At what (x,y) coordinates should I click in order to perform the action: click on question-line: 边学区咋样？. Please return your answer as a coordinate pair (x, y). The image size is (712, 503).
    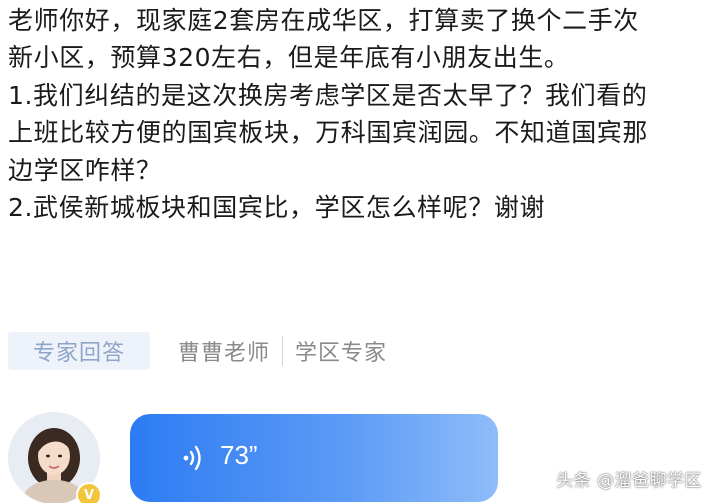
    Looking at the image, I should click on (85, 170).